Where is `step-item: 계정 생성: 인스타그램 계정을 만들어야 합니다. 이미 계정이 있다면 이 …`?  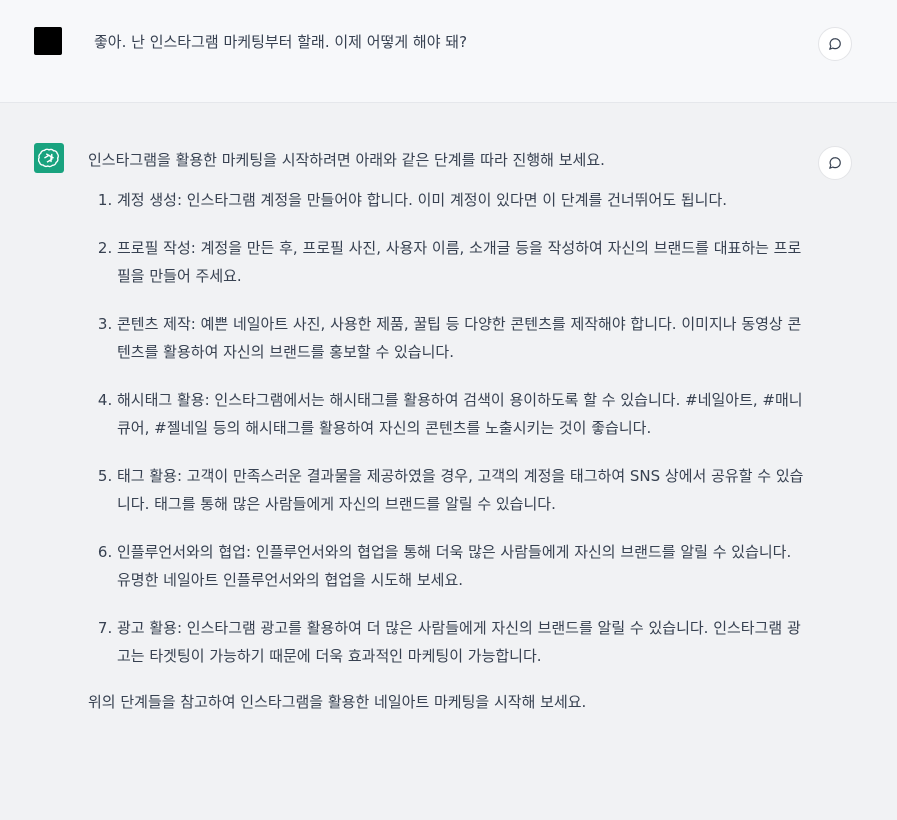
step-item: 계정 생성: 인스타그램 계정을 만들어야 합니다. 이미 계정이 있다면 이 … is located at coordinates (462, 200).